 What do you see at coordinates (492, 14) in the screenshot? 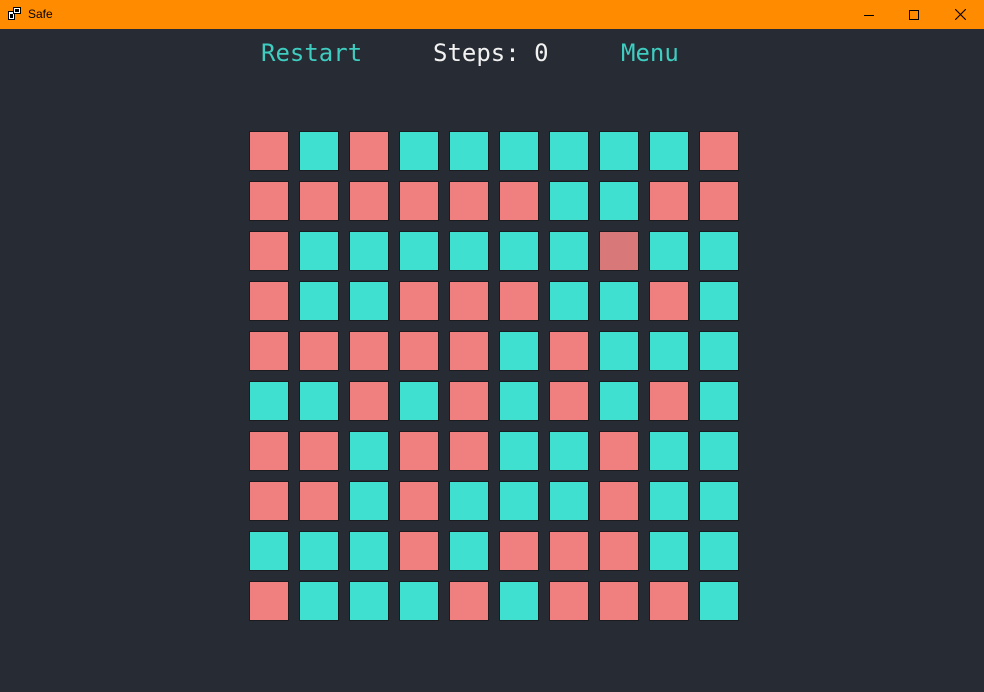
I see `title-bar: Safe` at bounding box center [492, 14].